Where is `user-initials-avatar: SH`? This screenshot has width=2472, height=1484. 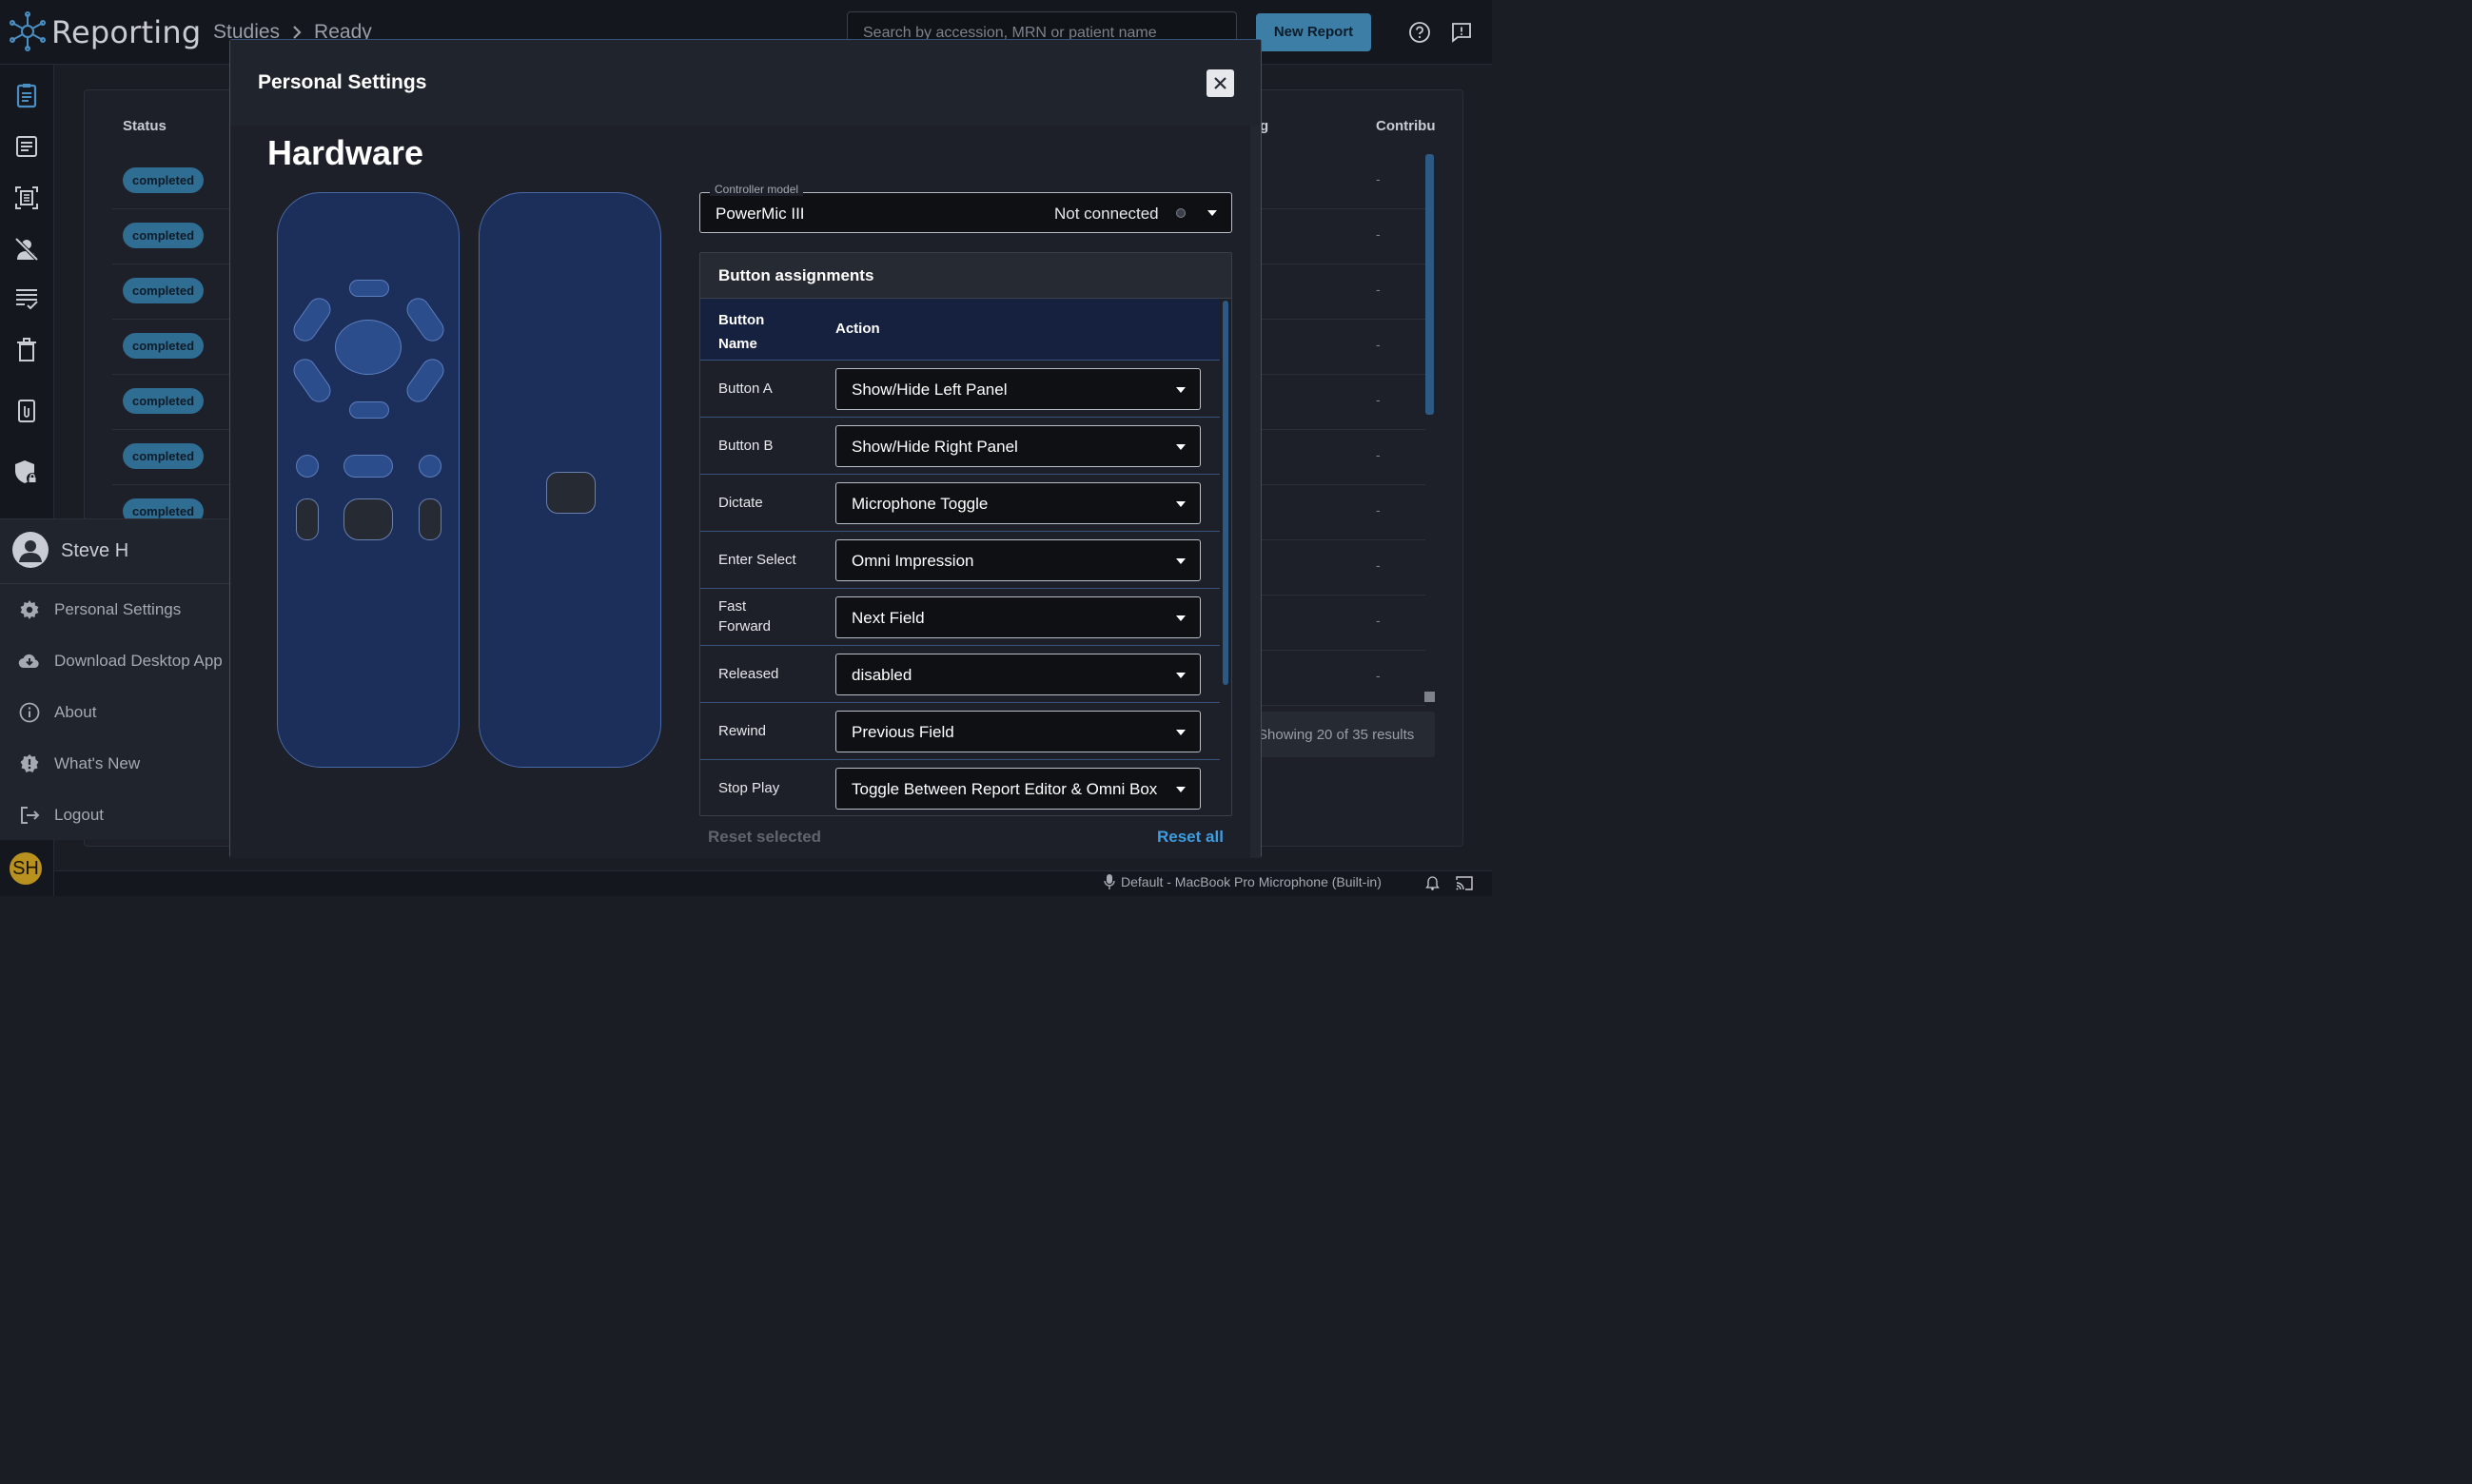 user-initials-avatar: SH is located at coordinates (26, 868).